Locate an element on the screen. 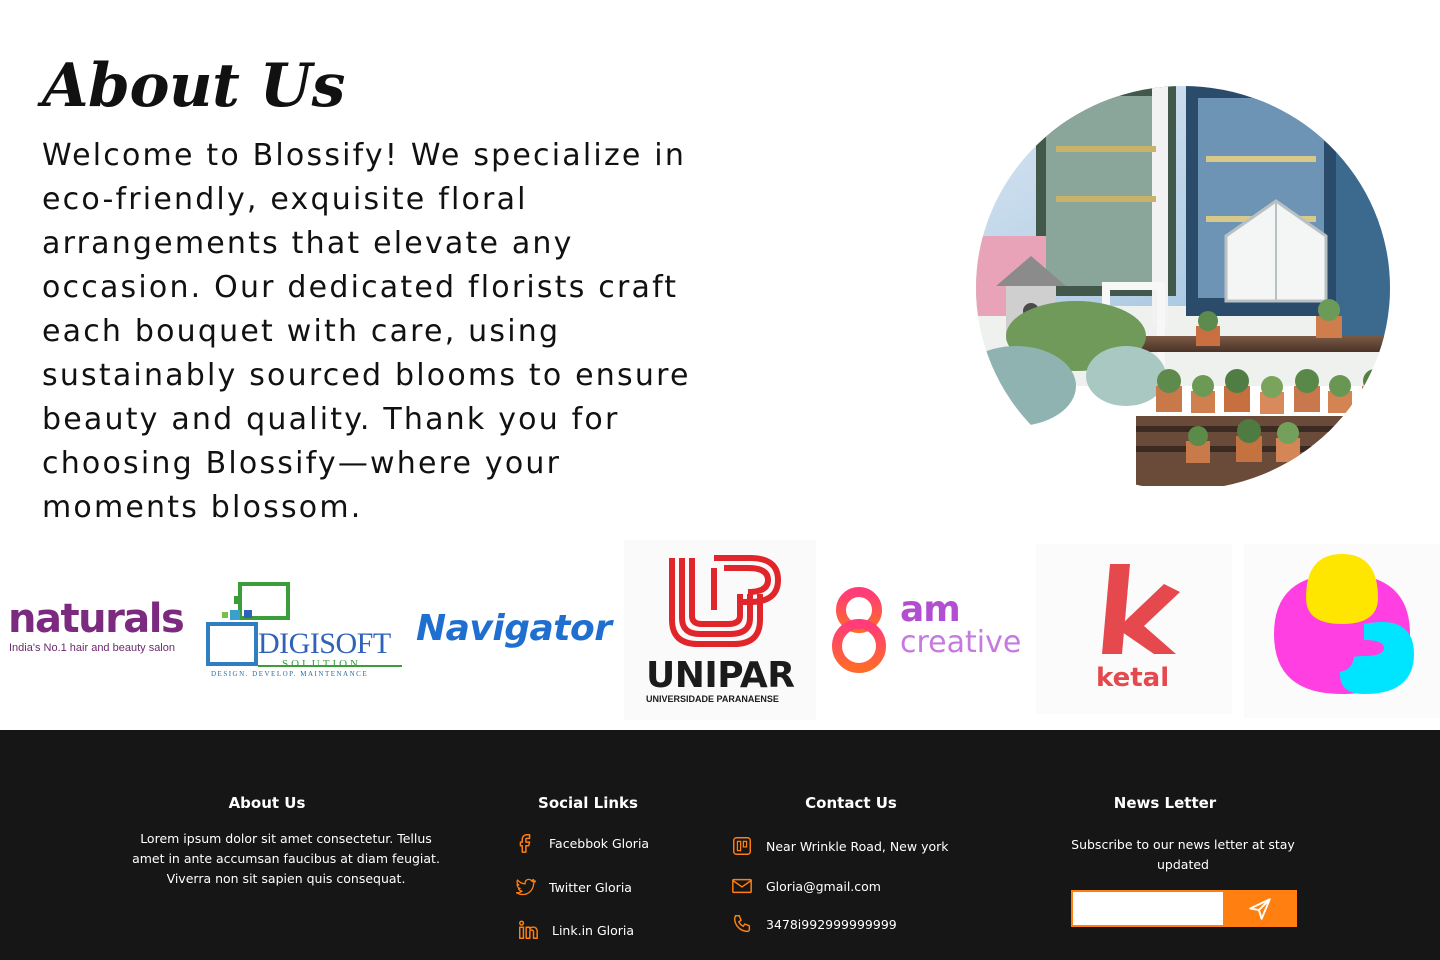 The image size is (1440, 960). facebook-link: Facebbok Gloria is located at coordinates (581, 843).